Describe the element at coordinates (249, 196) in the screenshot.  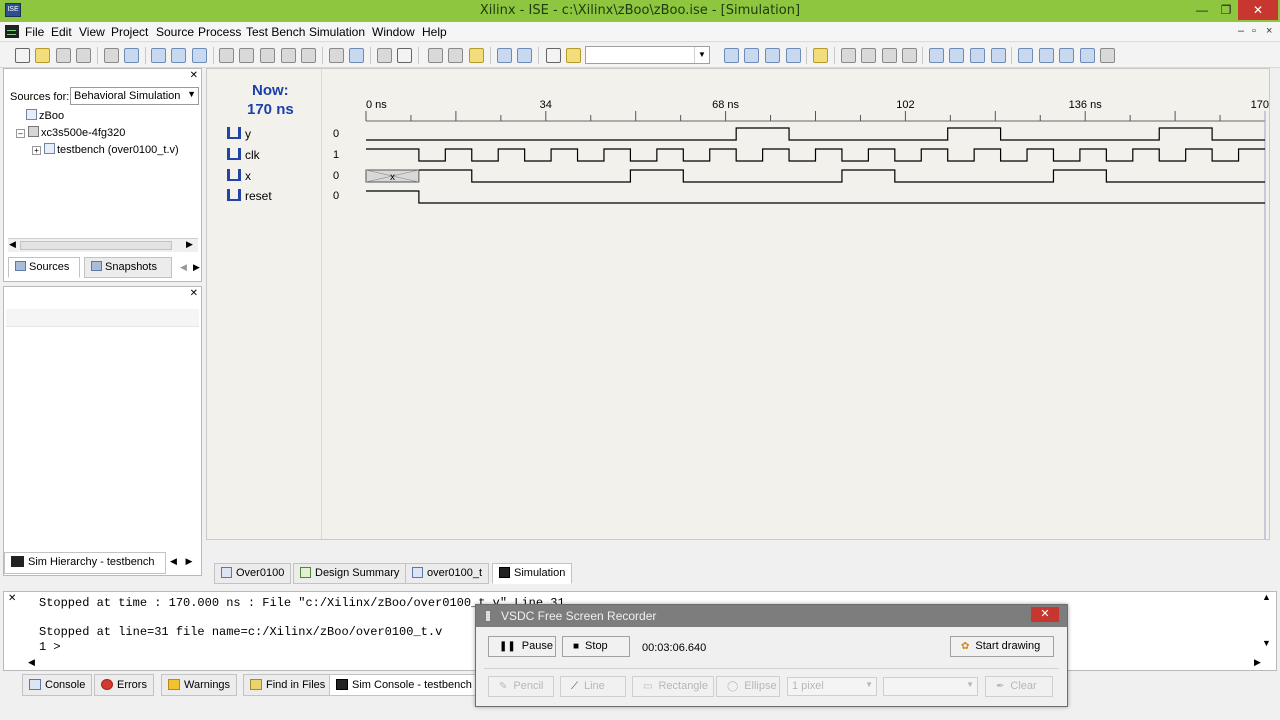
I see `signal-row-reset: reset` at that location.